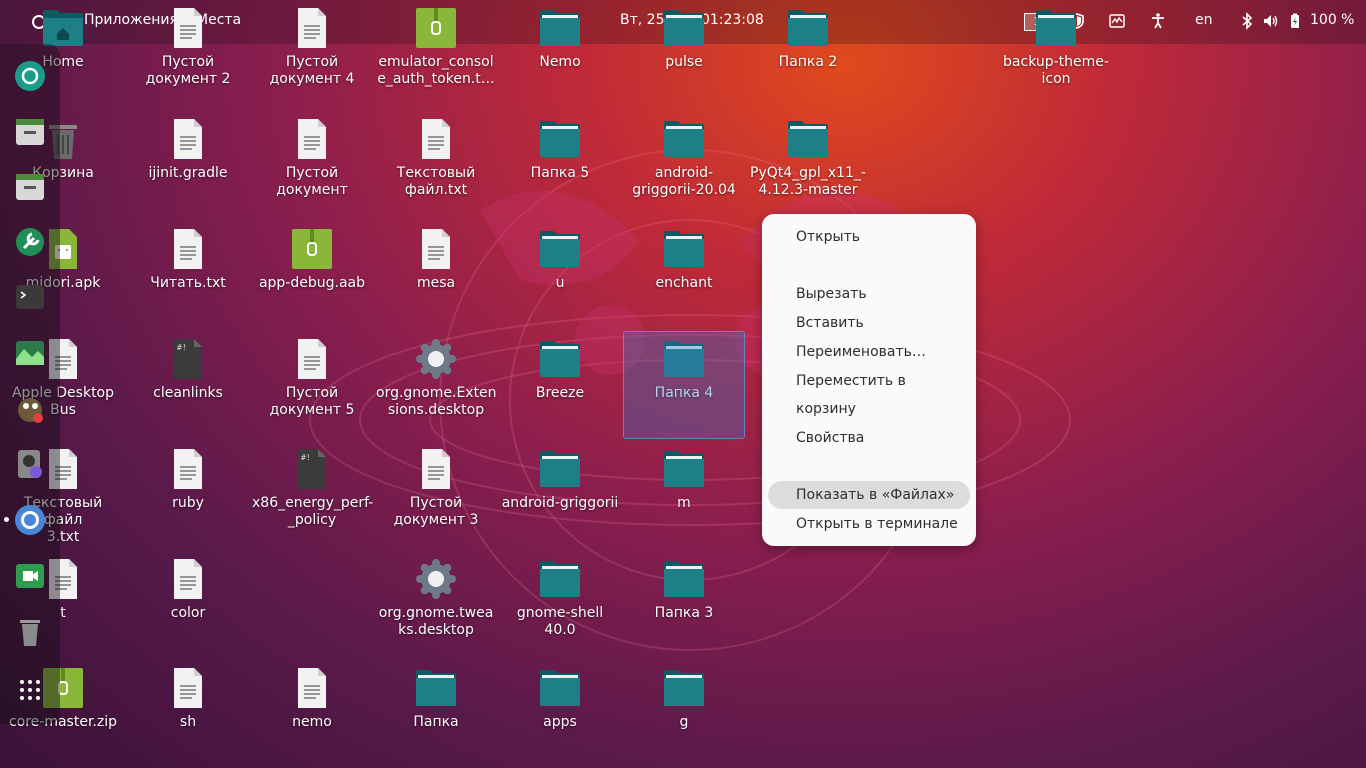 This screenshot has height=768, width=1366. What do you see at coordinates (30, 384) in the screenshot?
I see `dock` at bounding box center [30, 384].